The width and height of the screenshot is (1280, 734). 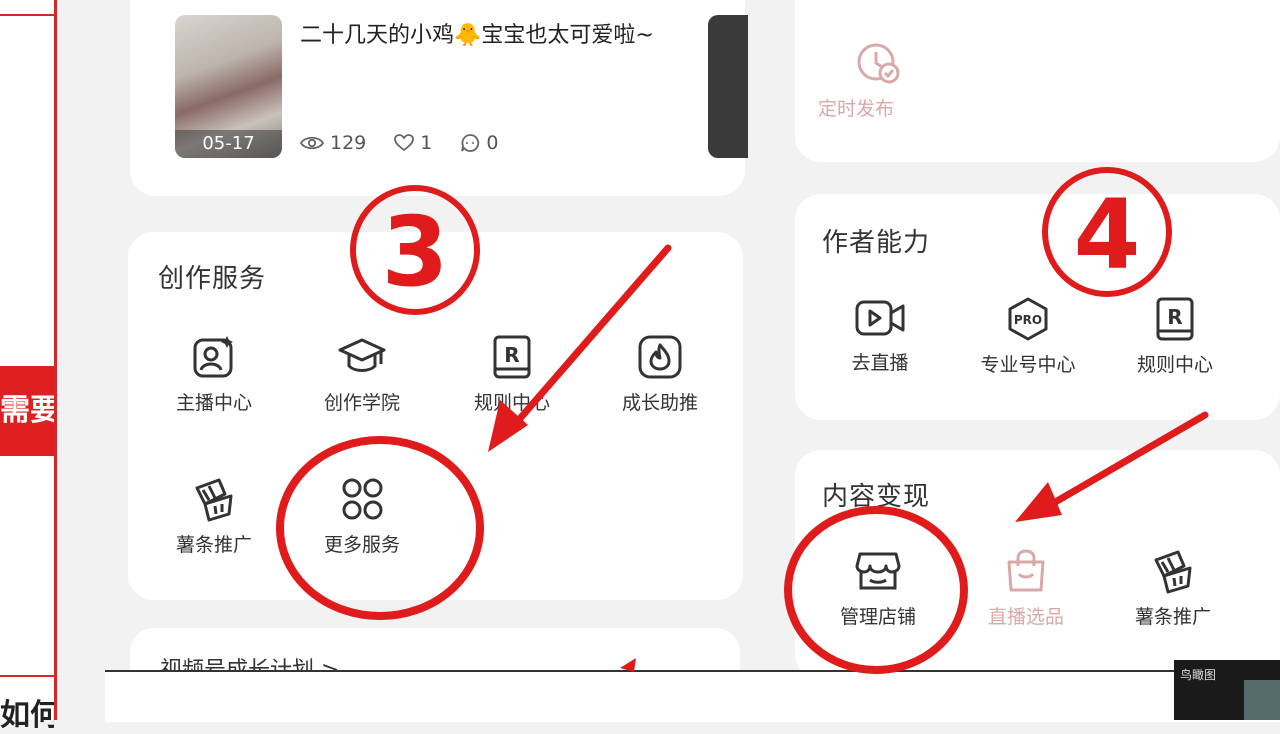 What do you see at coordinates (880, 363) in the screenshot?
I see `go-live-label: 去直播` at bounding box center [880, 363].